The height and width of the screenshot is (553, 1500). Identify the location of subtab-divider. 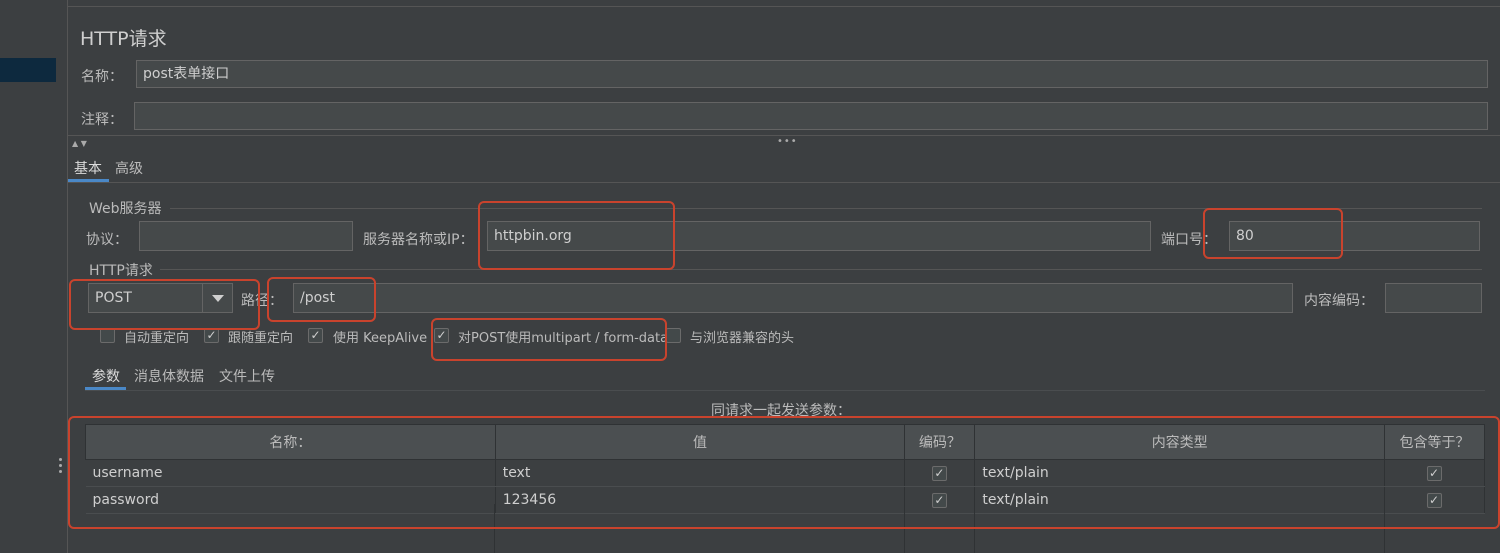
(785, 390).